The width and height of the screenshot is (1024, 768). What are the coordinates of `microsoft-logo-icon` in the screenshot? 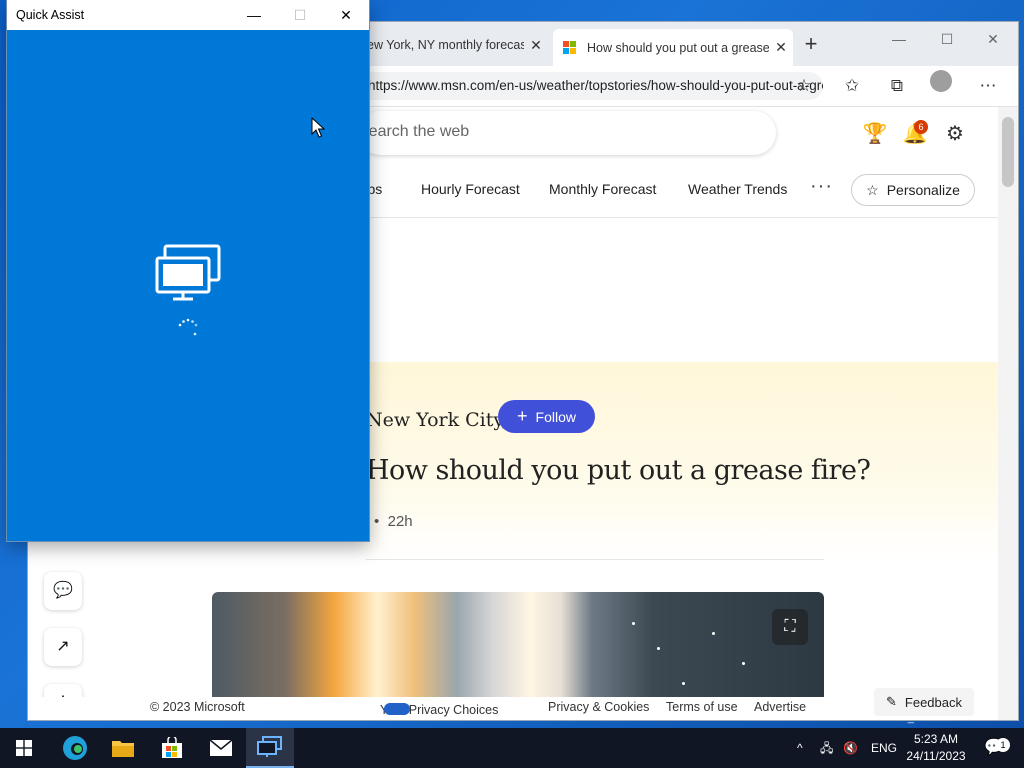 It's located at (570, 47).